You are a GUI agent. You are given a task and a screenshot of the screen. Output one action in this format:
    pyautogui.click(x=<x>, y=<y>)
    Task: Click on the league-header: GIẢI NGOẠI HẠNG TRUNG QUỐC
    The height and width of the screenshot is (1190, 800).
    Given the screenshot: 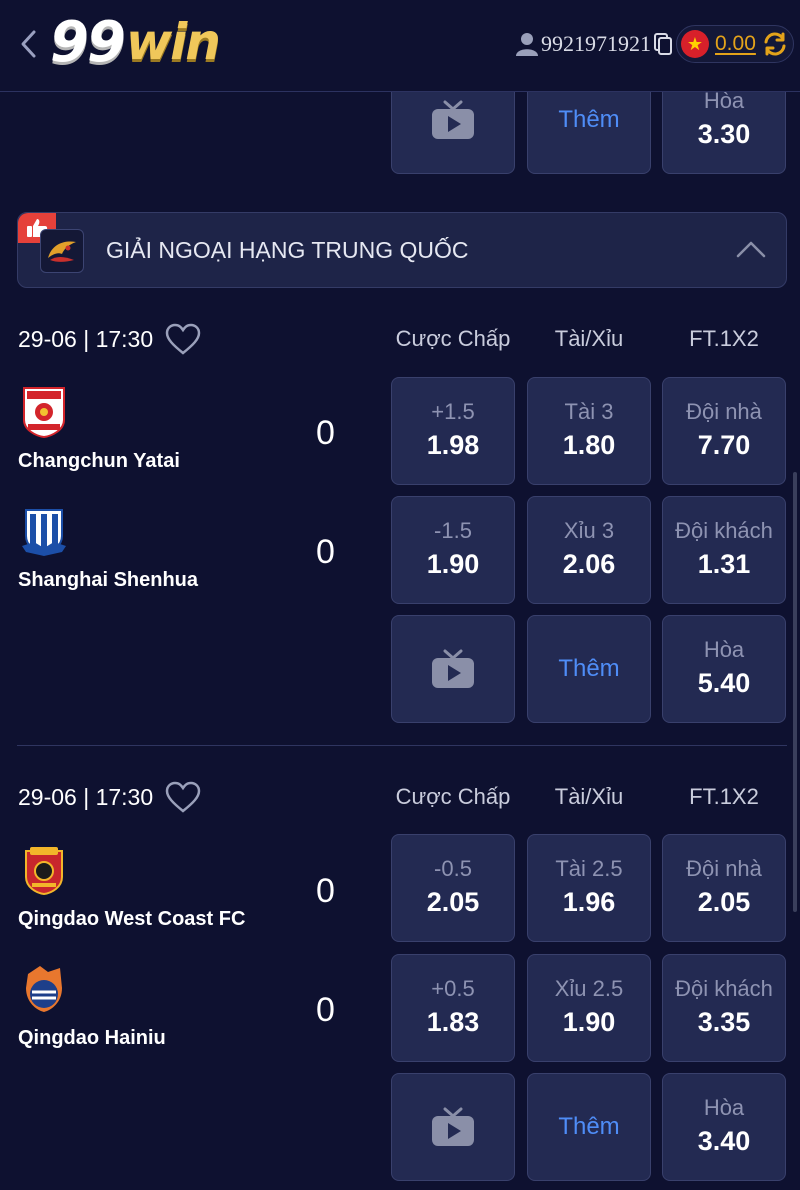 What is the action you would take?
    pyautogui.click(x=402, y=250)
    